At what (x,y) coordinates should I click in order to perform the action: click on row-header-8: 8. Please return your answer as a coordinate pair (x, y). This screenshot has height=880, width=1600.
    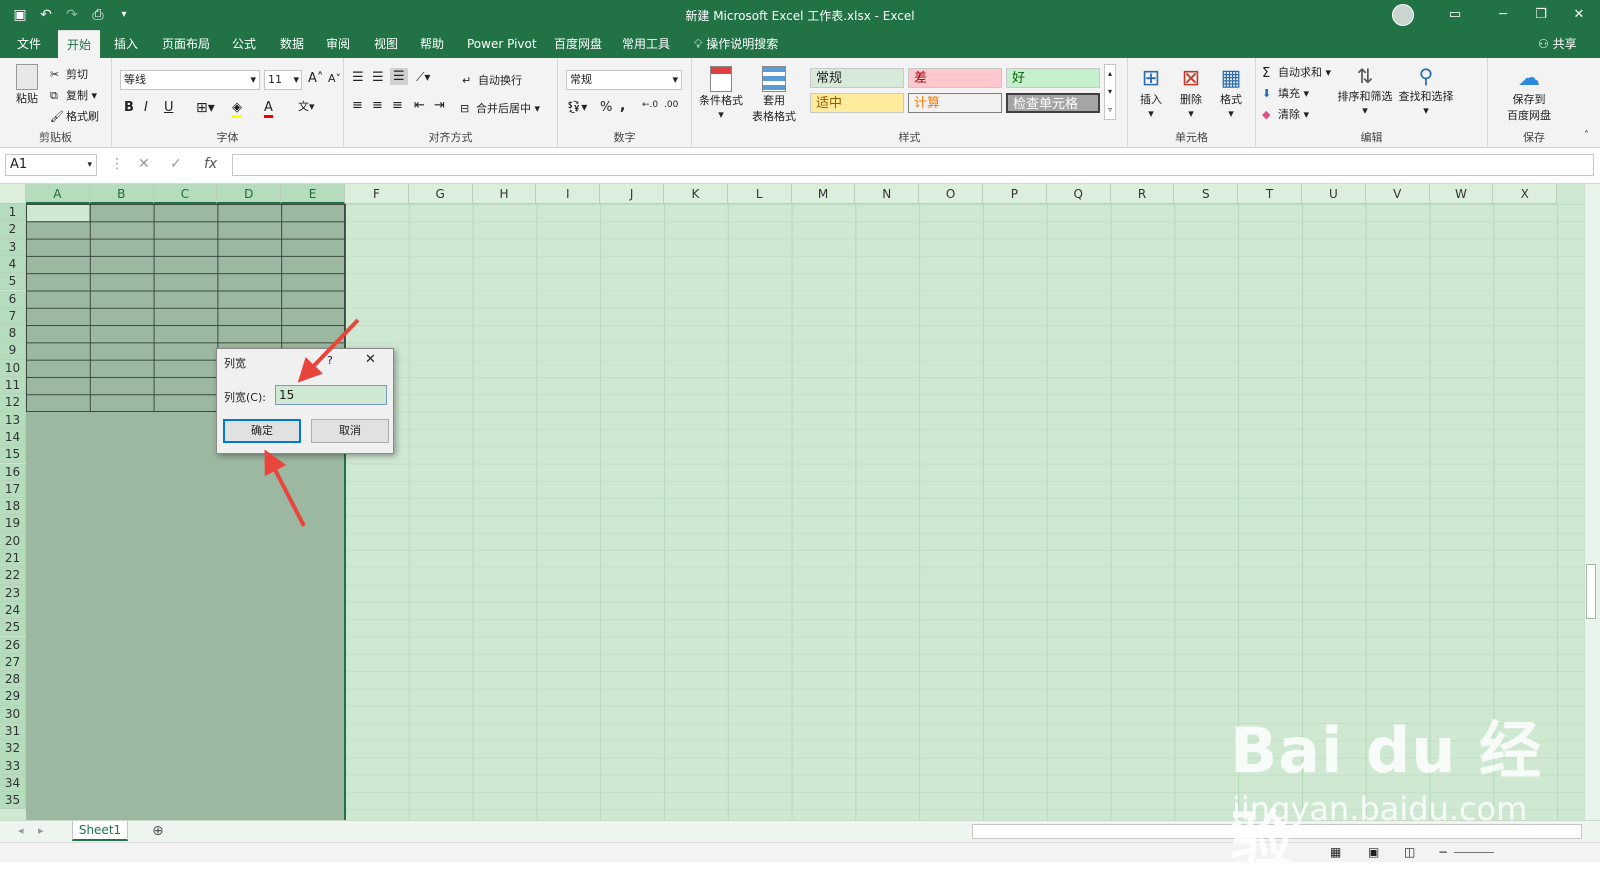
    Looking at the image, I should click on (13, 334).